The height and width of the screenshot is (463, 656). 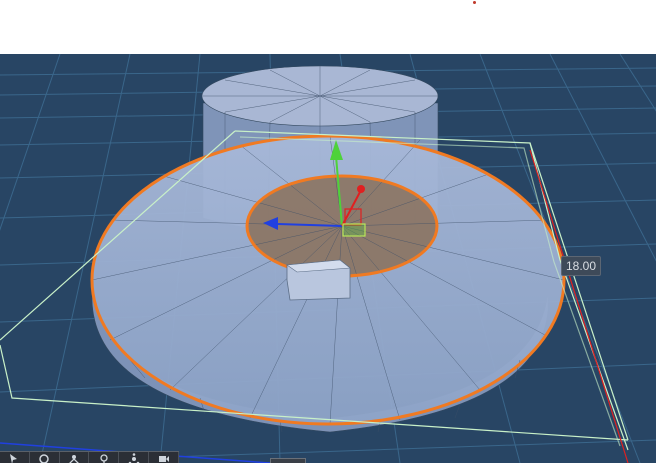 I want to click on pan-tool-button, so click(x=75, y=457).